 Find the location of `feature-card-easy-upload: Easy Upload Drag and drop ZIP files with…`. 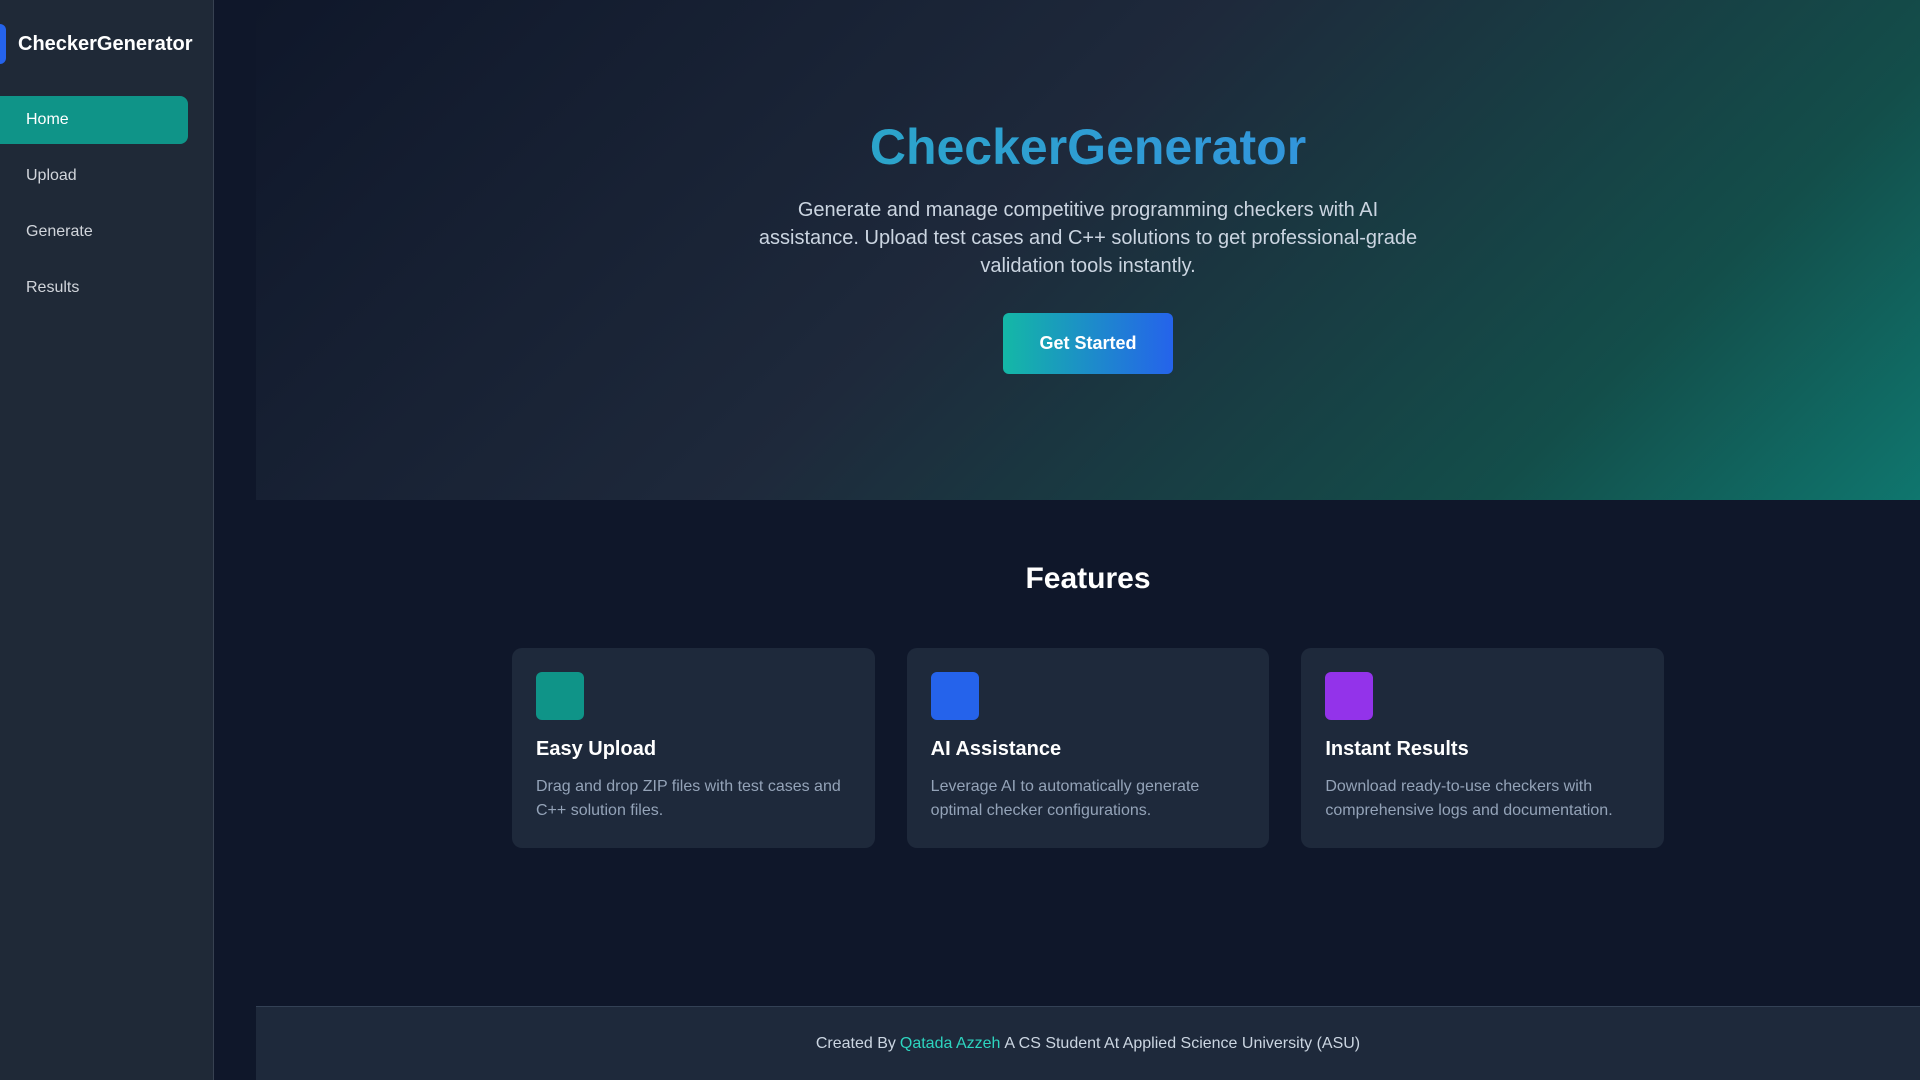

feature-card-easy-upload: Easy Upload Drag and drop ZIP files with… is located at coordinates (693, 748).